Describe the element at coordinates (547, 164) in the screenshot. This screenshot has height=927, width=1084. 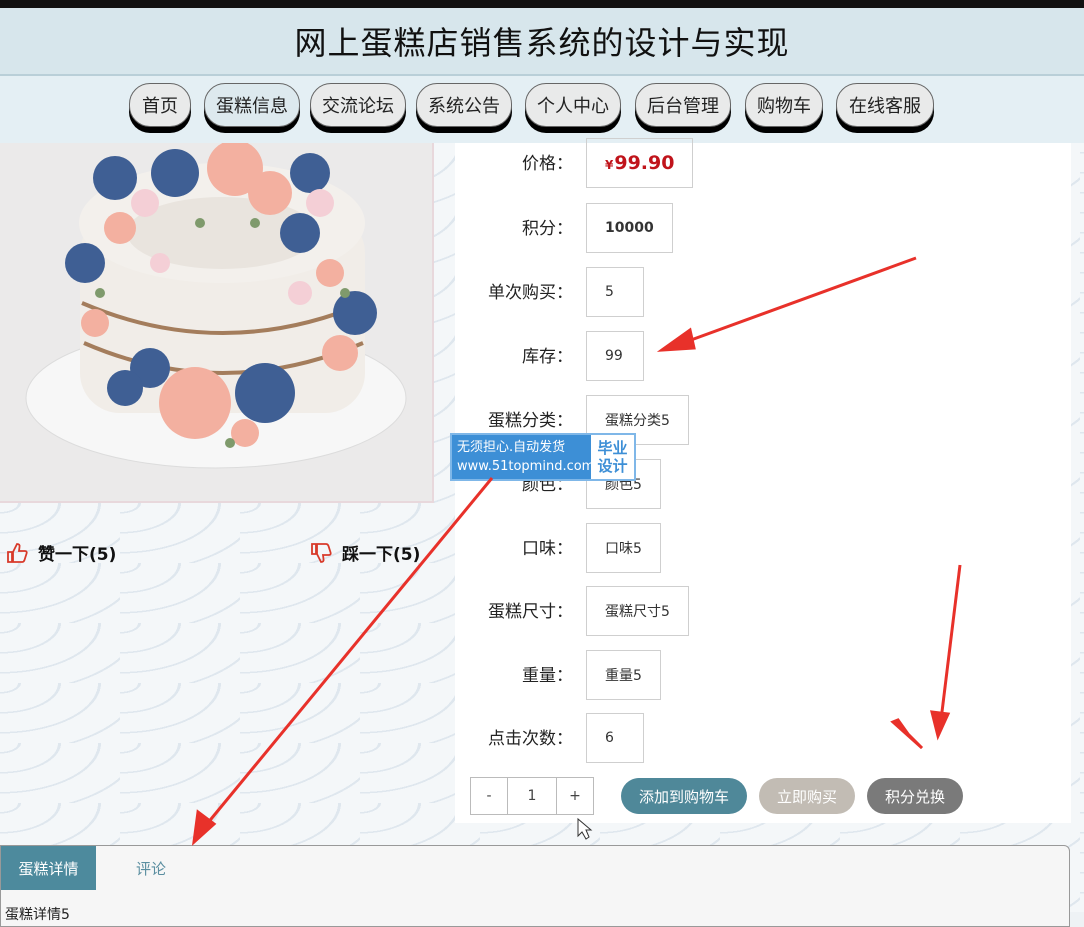
I see `field-label: 价格：` at that location.